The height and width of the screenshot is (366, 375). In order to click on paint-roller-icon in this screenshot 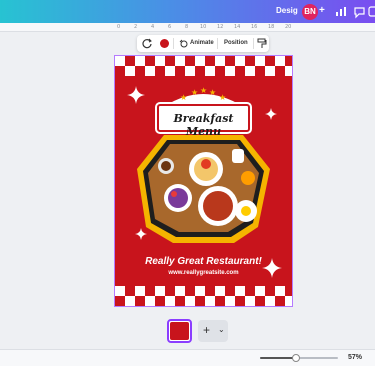, I will do `click(262, 43)`.